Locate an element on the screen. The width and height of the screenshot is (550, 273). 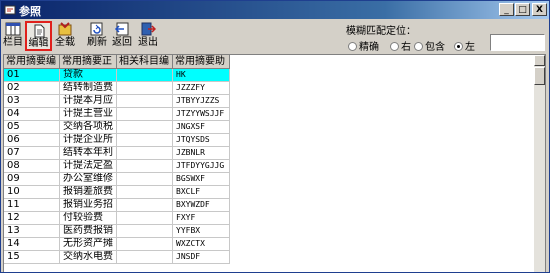
radio-right-button is located at coordinates (394, 46).